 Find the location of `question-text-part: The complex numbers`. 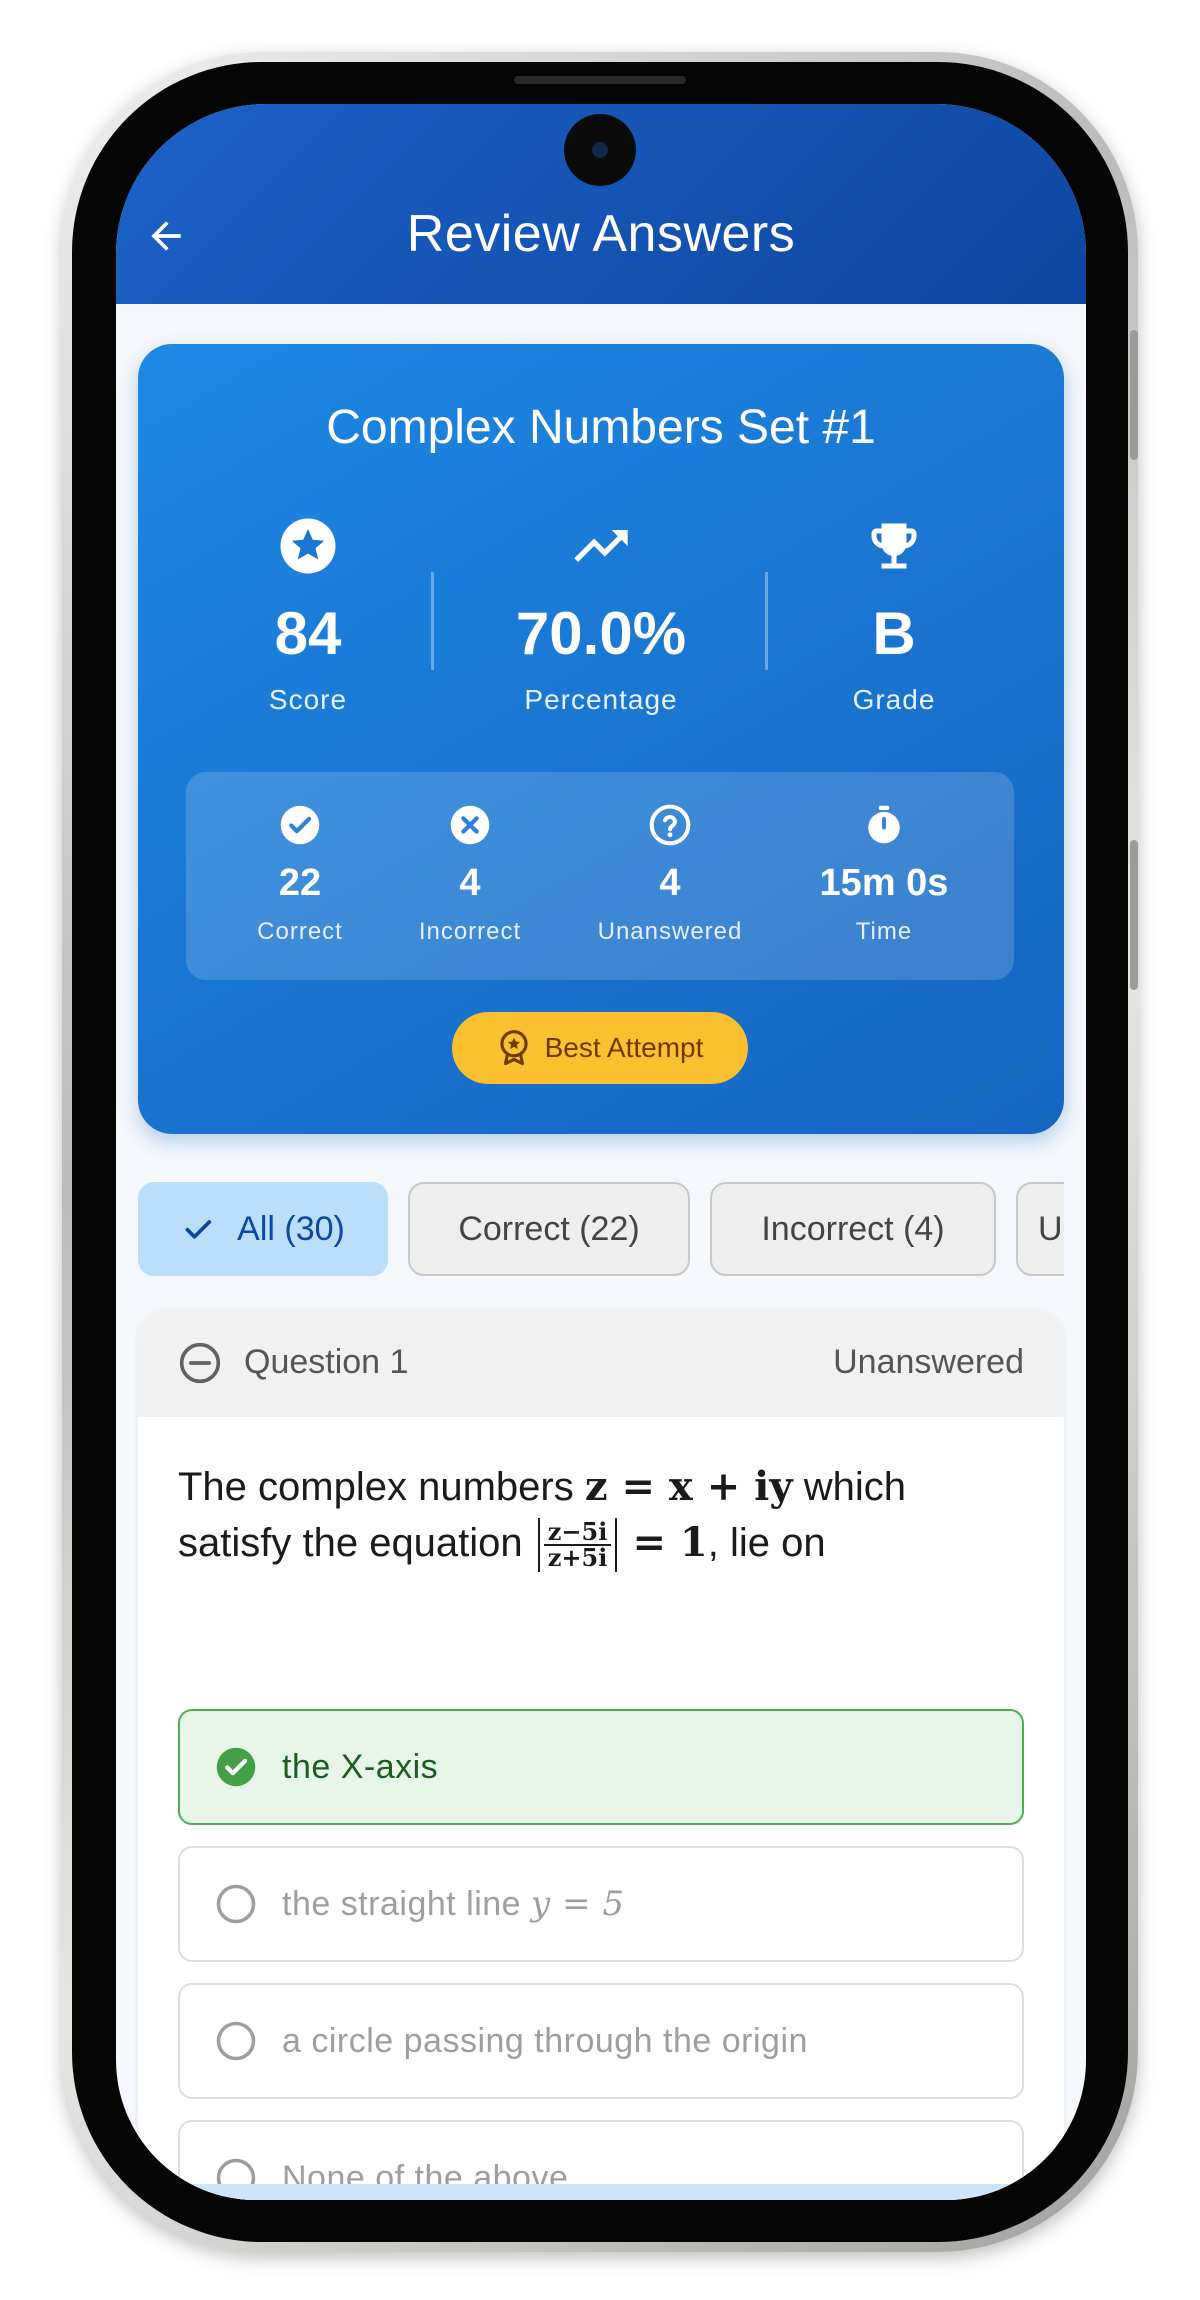

question-text-part: The complex numbers is located at coordinates (381, 1487).